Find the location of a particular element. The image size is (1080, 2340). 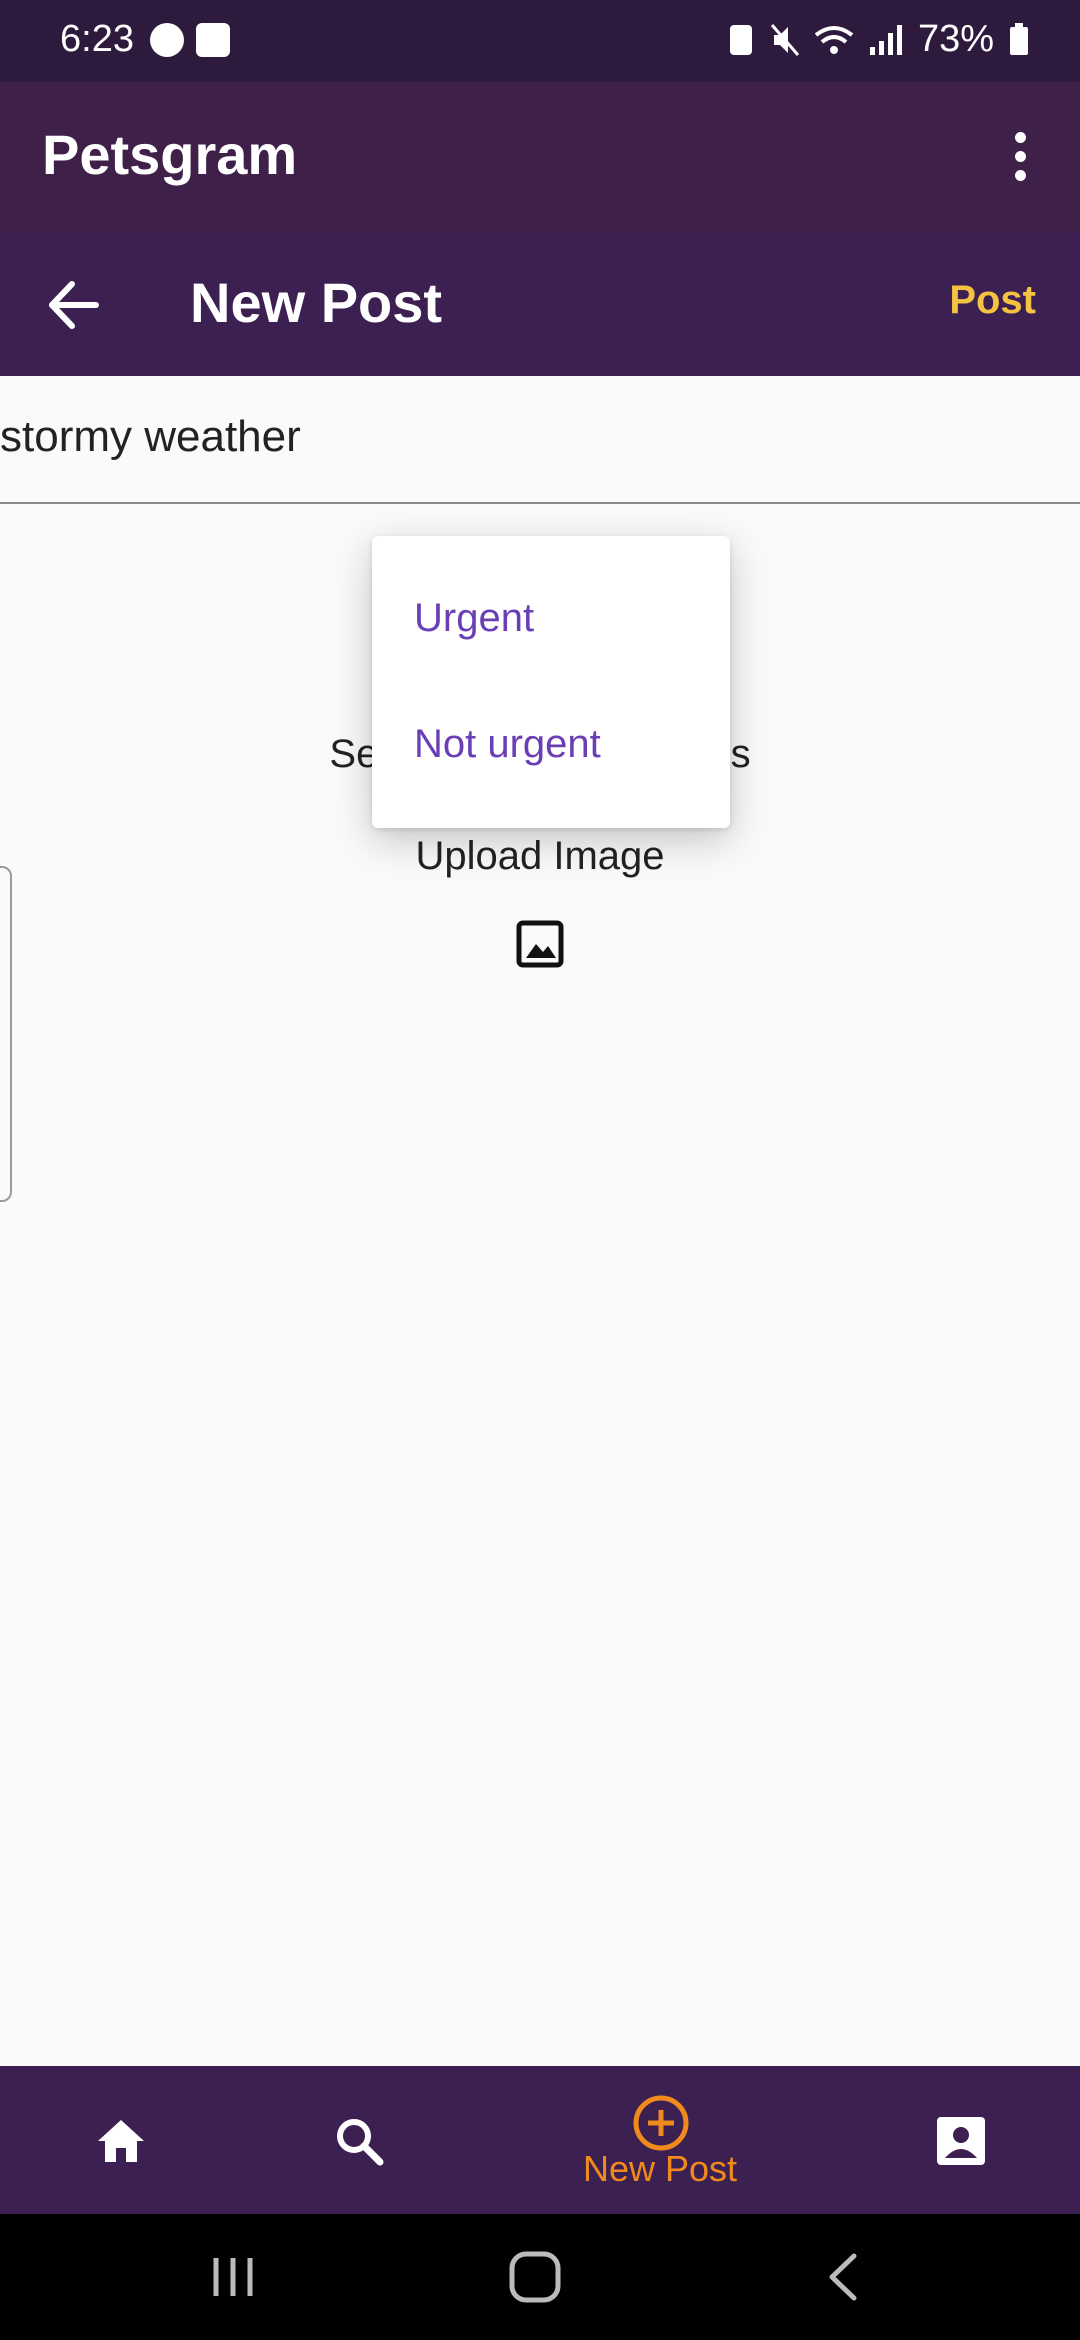

battery-saver-icon is located at coordinates (740, 39).